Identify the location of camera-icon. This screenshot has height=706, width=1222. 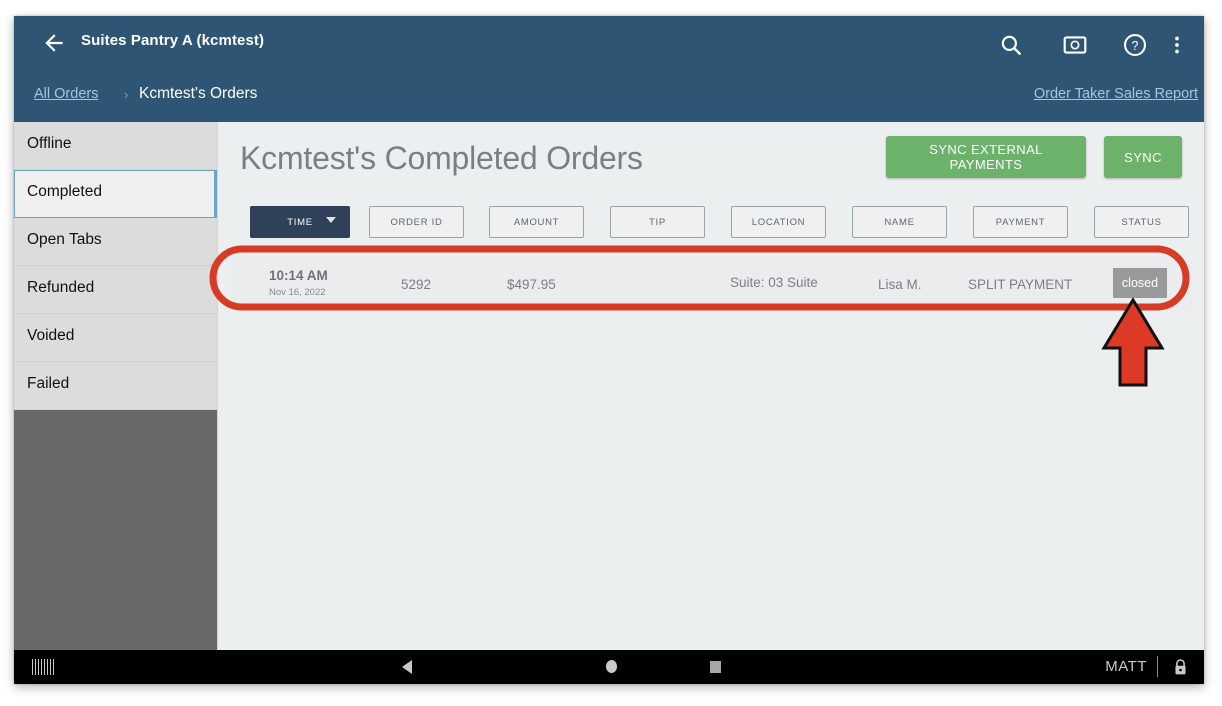
(1075, 45).